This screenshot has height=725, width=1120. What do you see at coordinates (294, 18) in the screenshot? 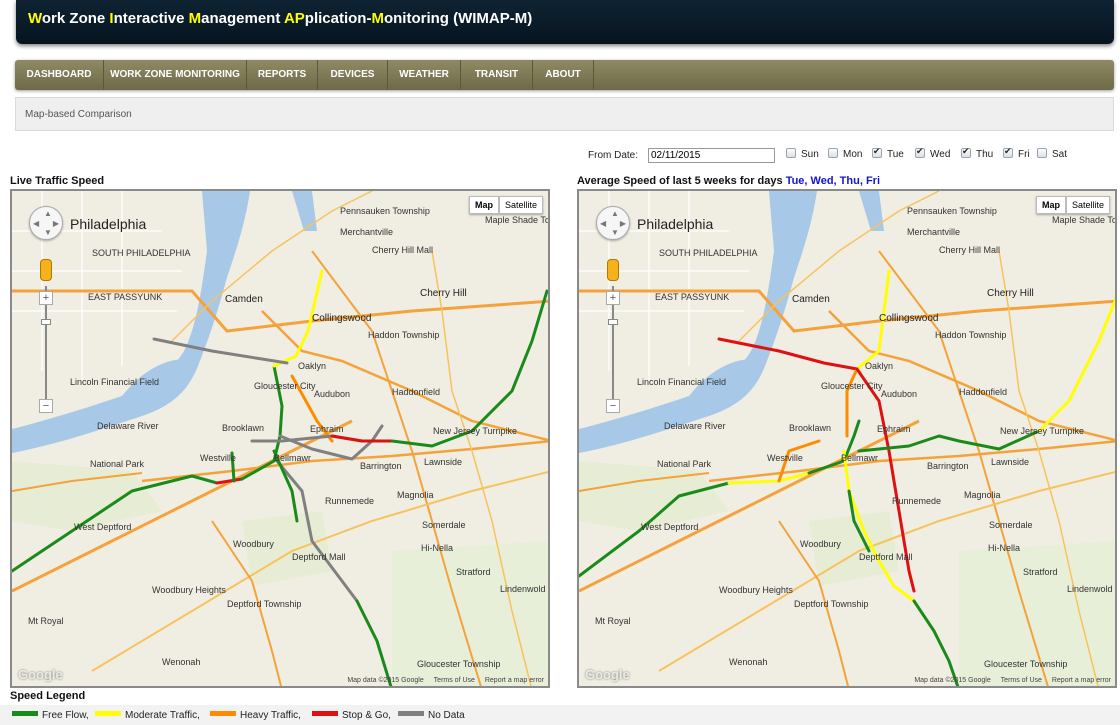
I see `title-part: AP` at bounding box center [294, 18].